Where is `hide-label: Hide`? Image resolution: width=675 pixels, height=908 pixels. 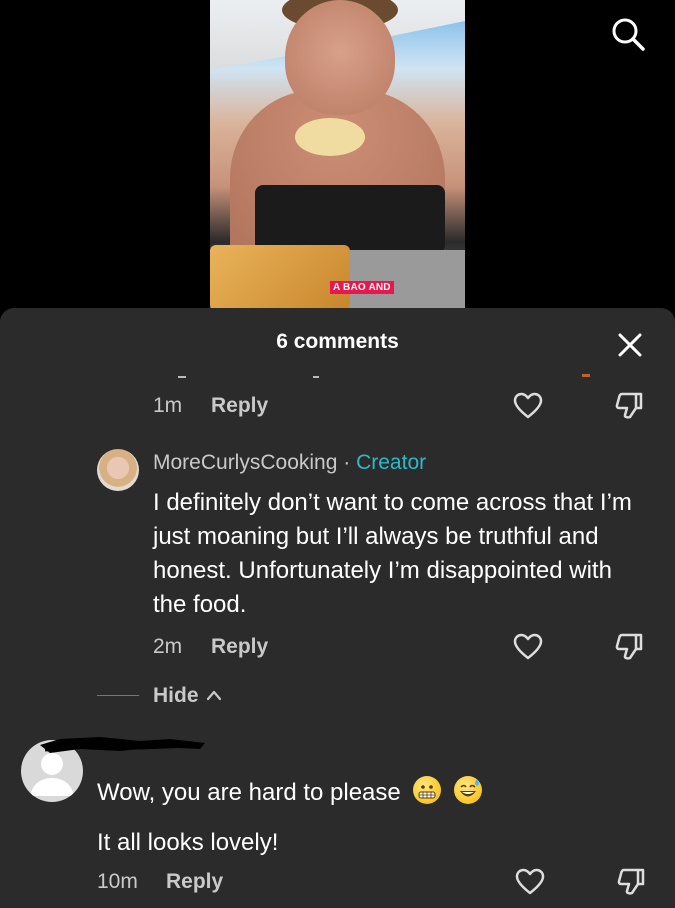 hide-label: Hide is located at coordinates (176, 695).